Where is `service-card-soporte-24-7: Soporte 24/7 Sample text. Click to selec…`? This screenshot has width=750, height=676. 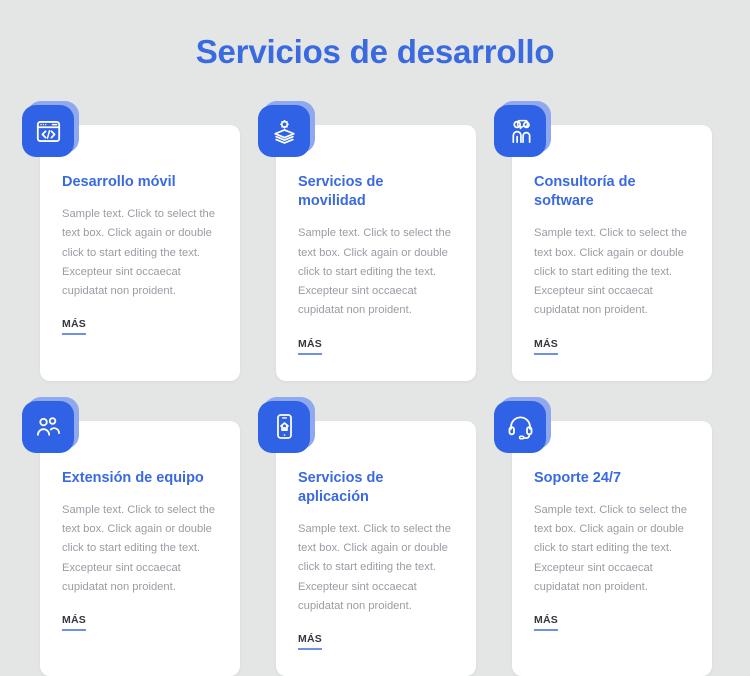 service-card-soporte-24-7: Soporte 24/7 Sample text. Click to selec… is located at coordinates (603, 536).